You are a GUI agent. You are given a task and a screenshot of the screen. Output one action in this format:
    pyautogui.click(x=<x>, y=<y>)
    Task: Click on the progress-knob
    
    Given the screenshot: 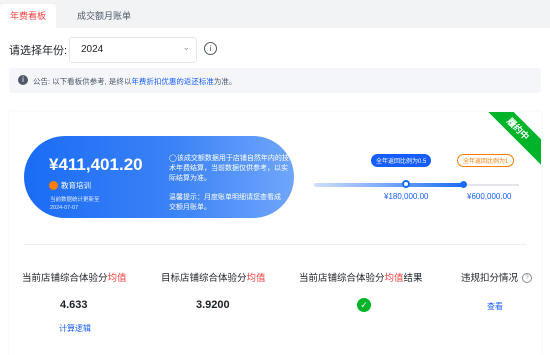 What is the action you would take?
    pyautogui.click(x=406, y=184)
    